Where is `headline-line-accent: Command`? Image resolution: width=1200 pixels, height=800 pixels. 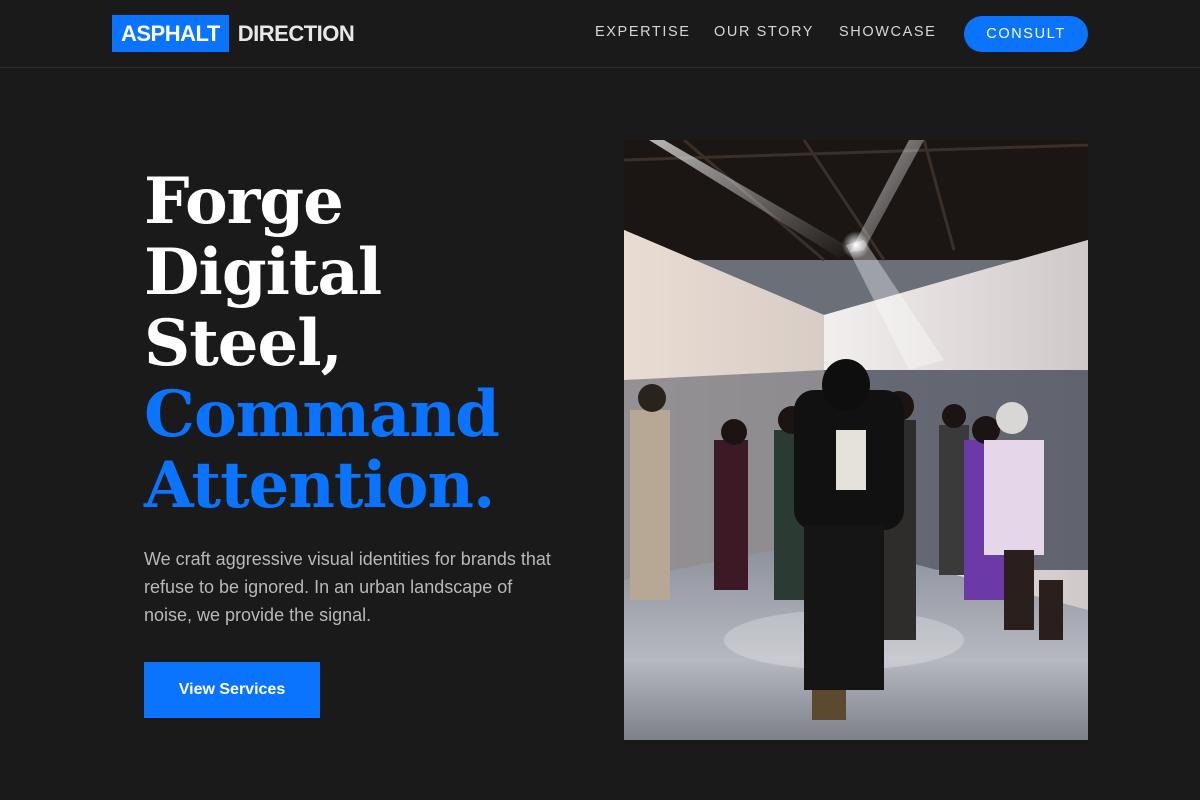 headline-line-accent: Command is located at coordinates (322, 414).